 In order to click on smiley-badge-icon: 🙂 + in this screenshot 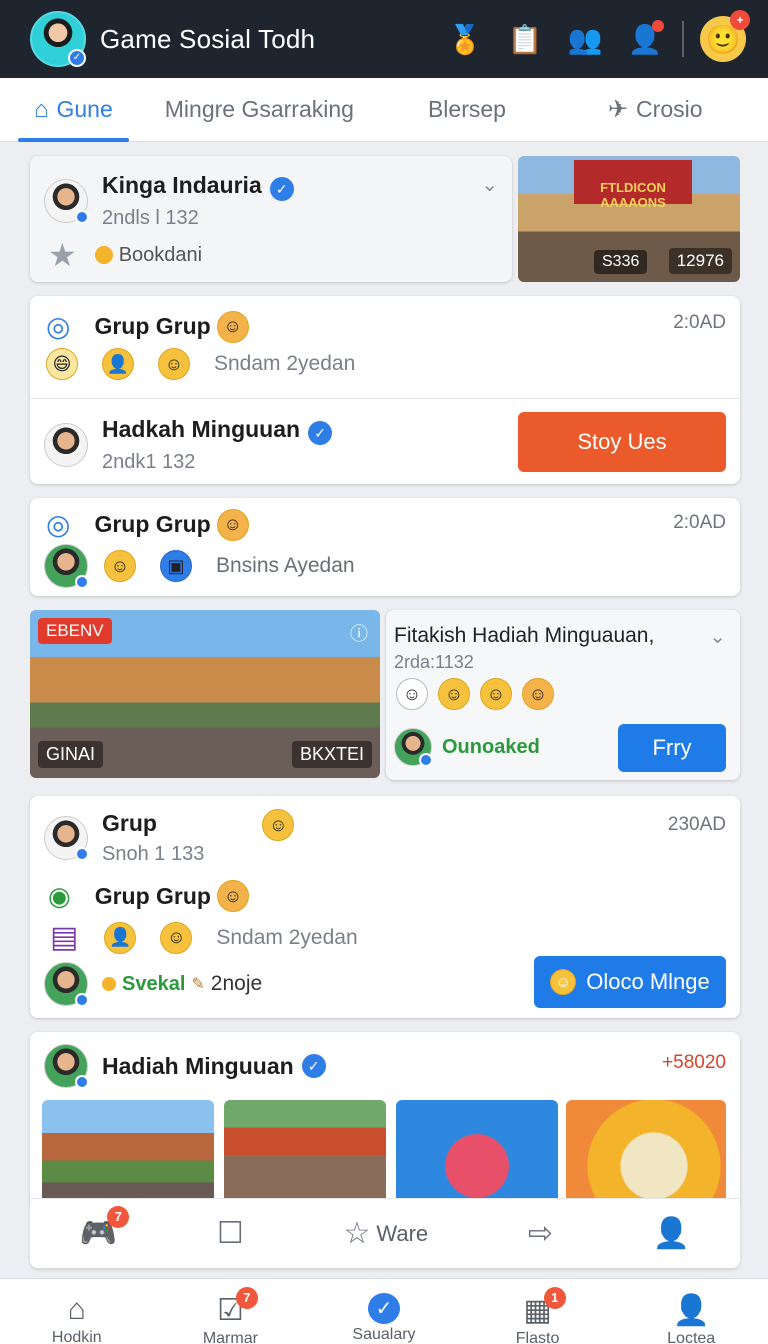, I will do `click(725, 36)`.